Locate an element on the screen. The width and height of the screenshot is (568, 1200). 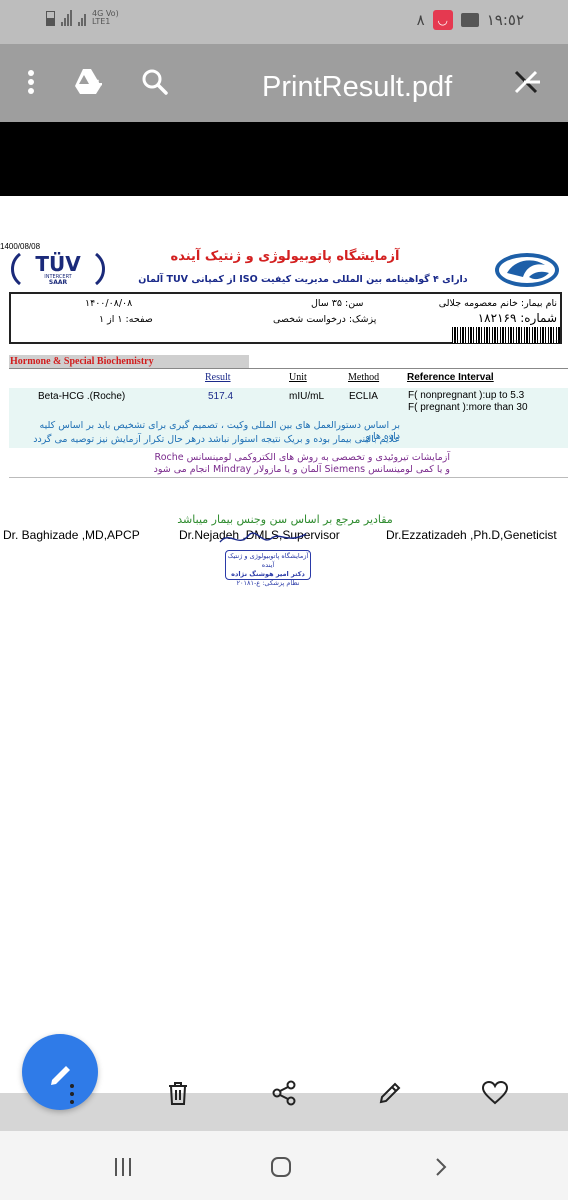
favorite-button is located at coordinates (495, 1093).